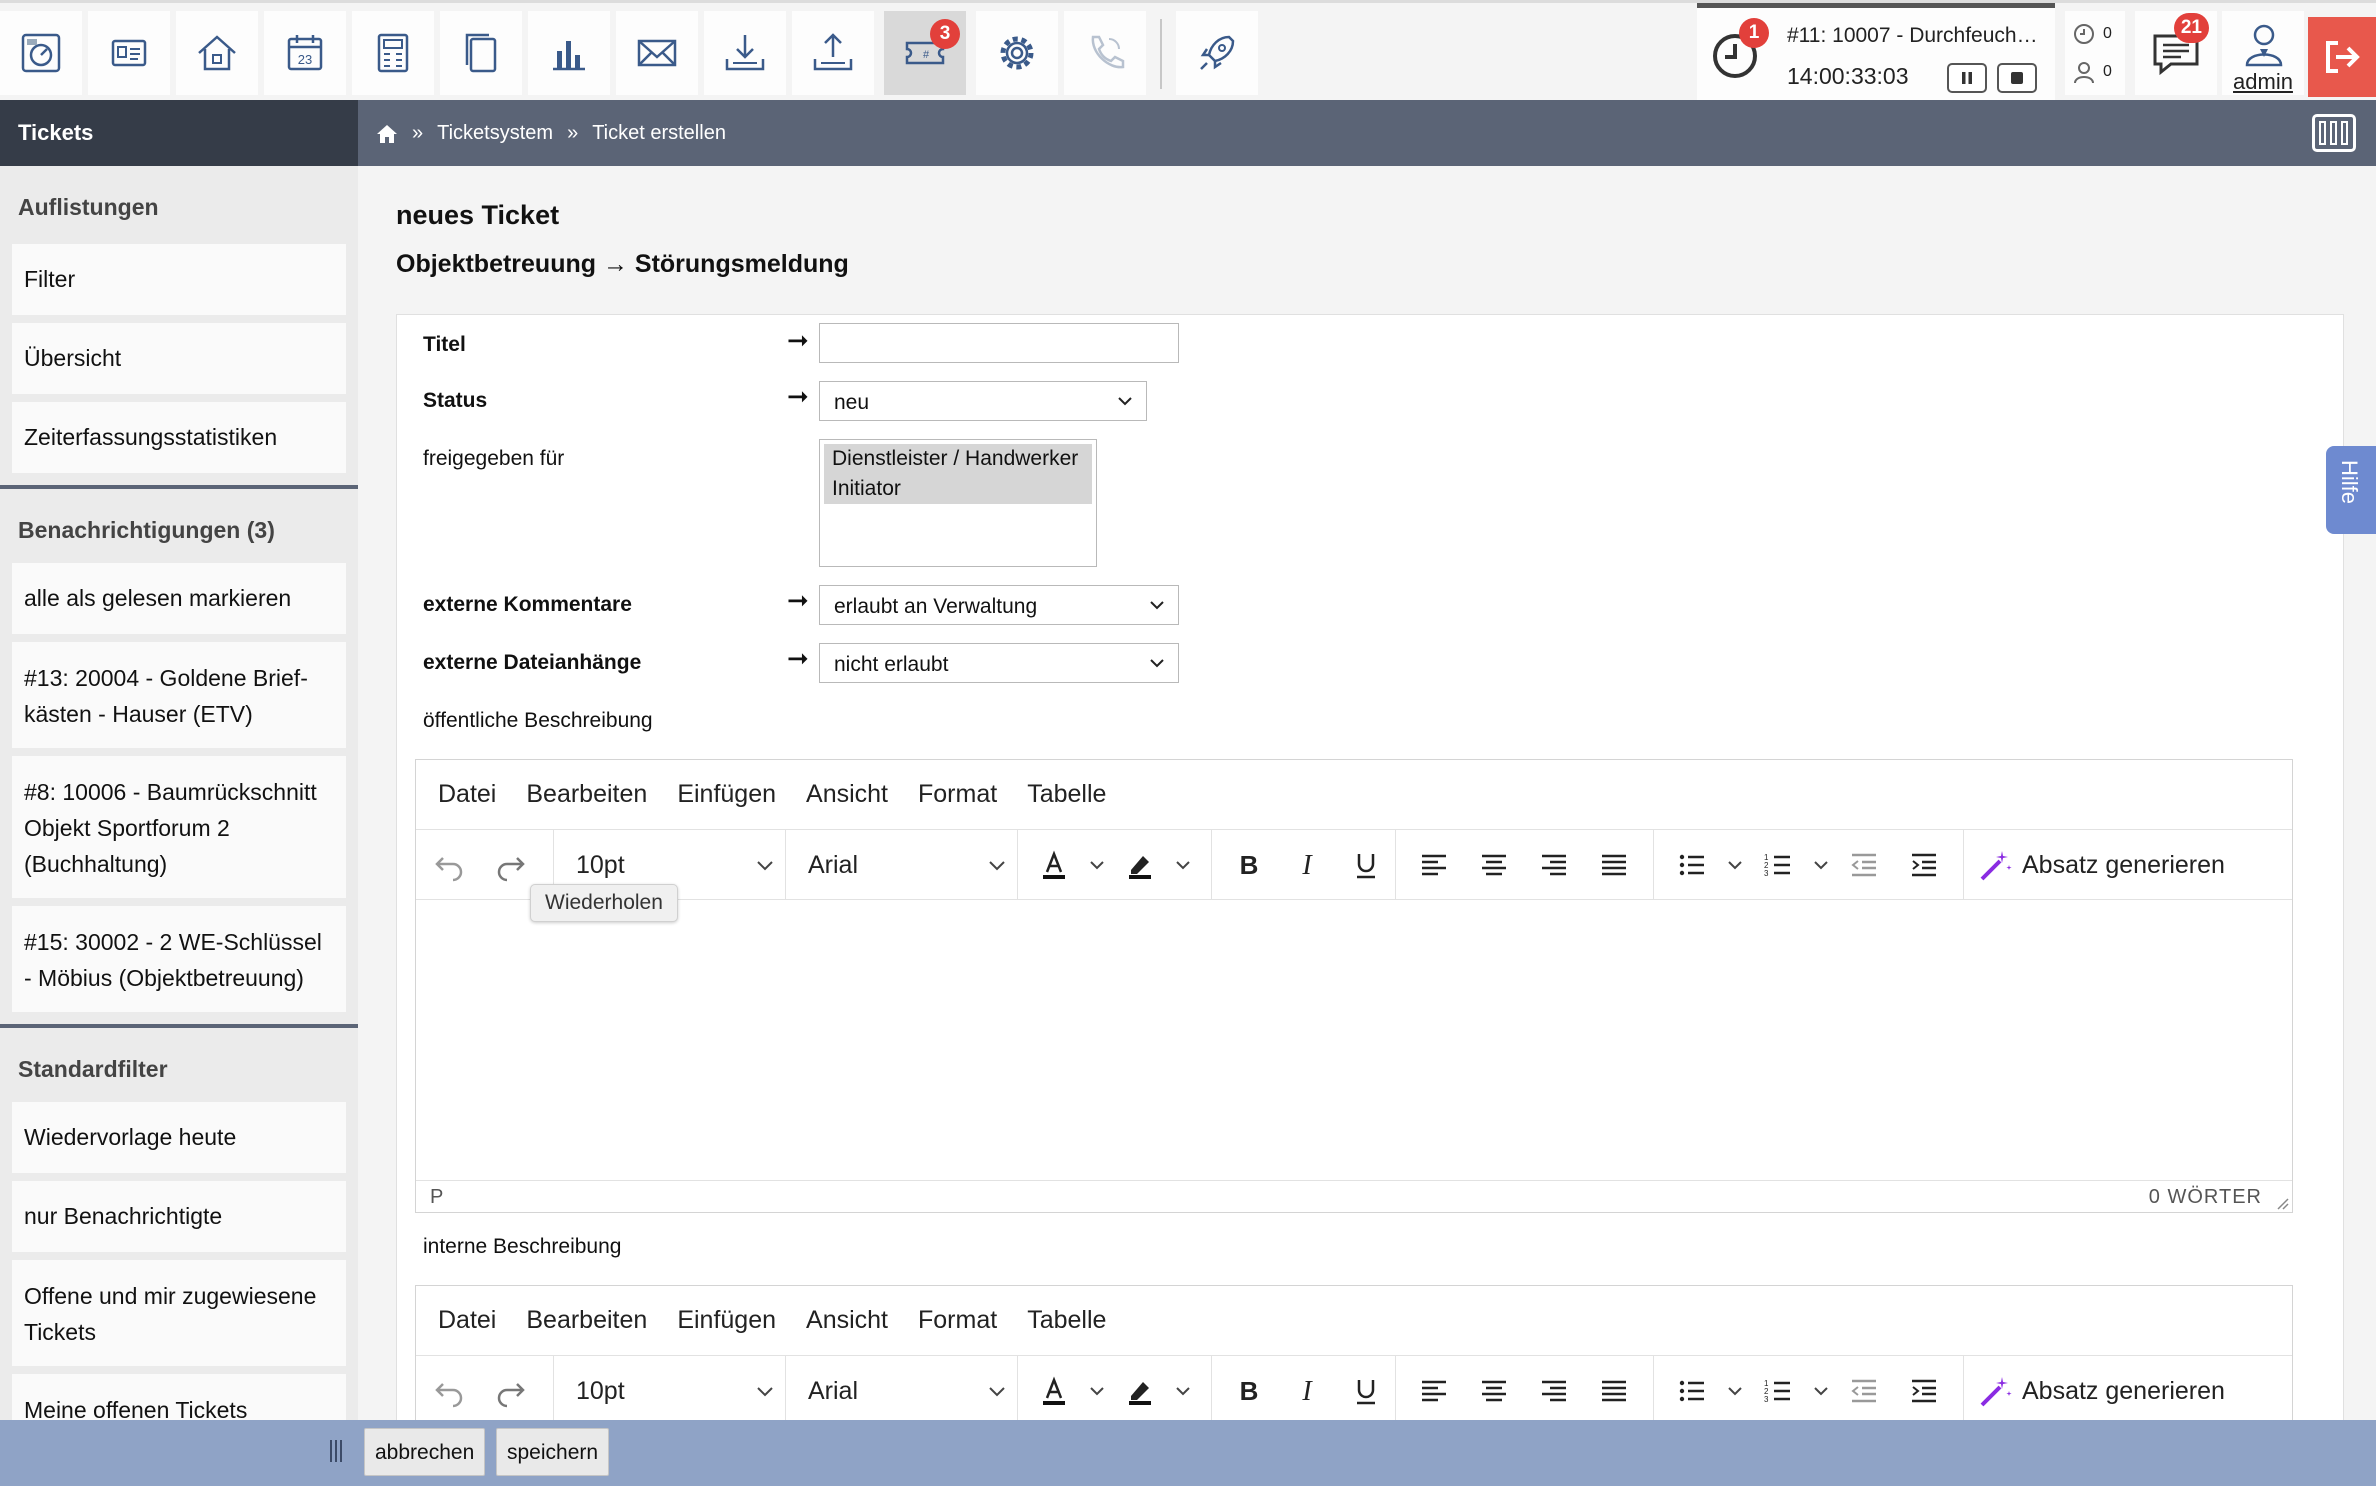  What do you see at coordinates (2017, 78) in the screenshot?
I see `stop-button` at bounding box center [2017, 78].